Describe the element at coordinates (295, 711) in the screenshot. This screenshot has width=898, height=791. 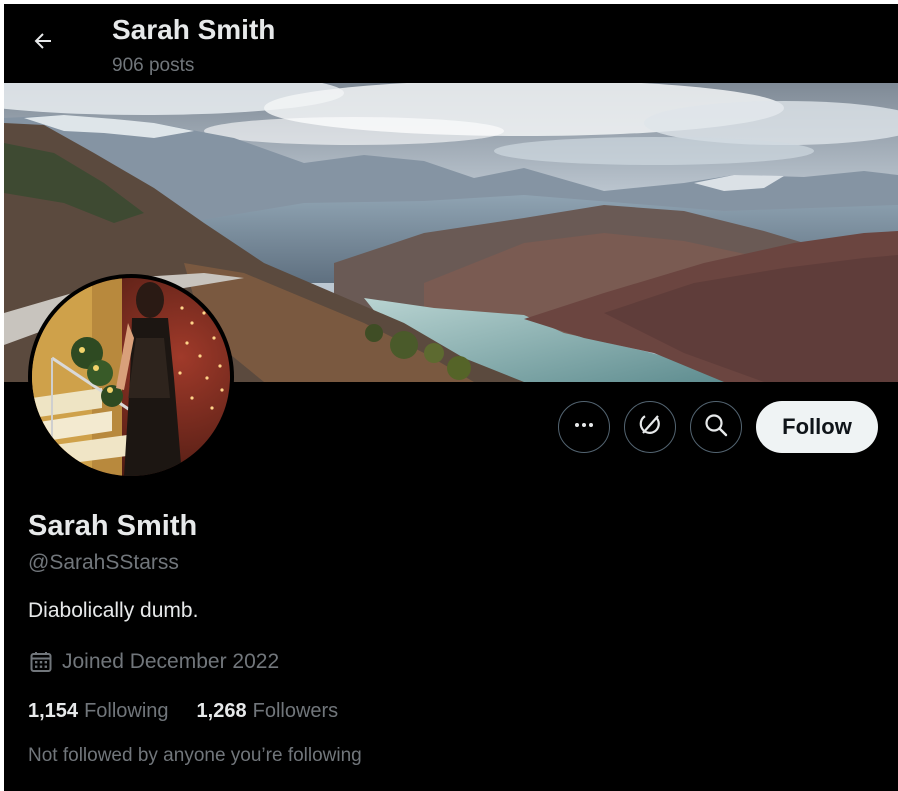
I see `followers-label: Followers` at that location.